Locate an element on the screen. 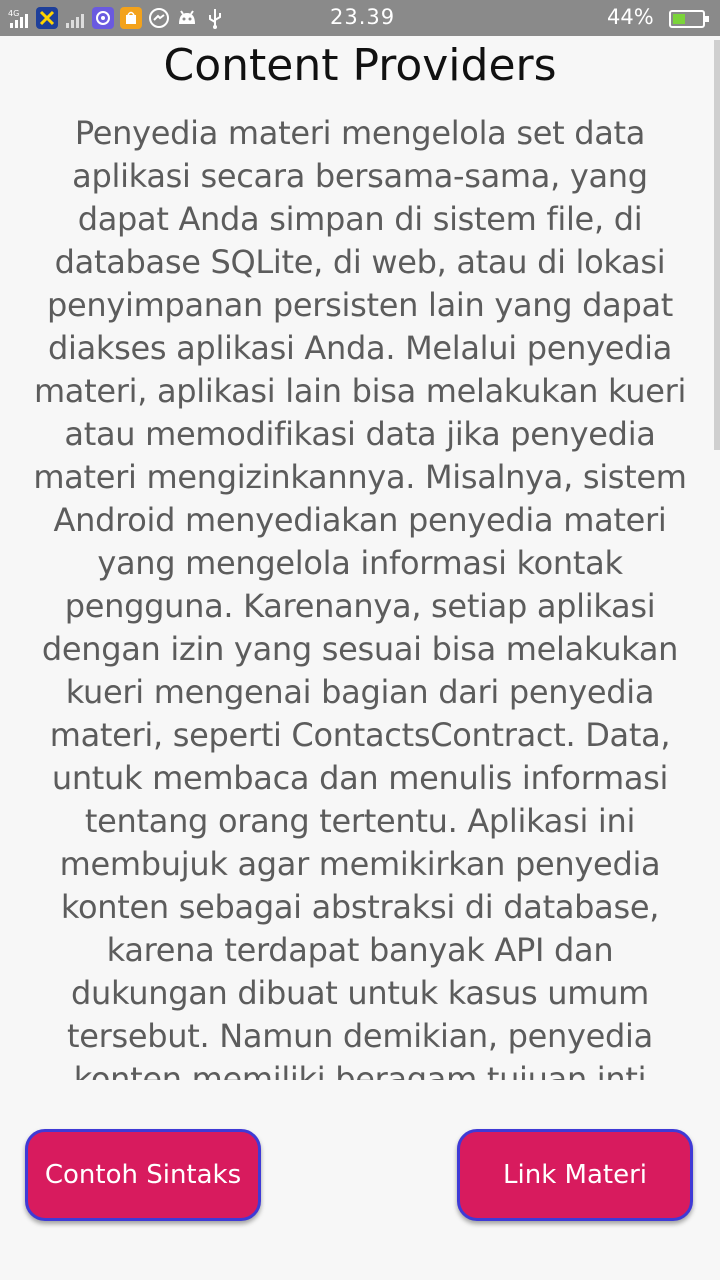  page-title: Content Providers is located at coordinates (360, 65).